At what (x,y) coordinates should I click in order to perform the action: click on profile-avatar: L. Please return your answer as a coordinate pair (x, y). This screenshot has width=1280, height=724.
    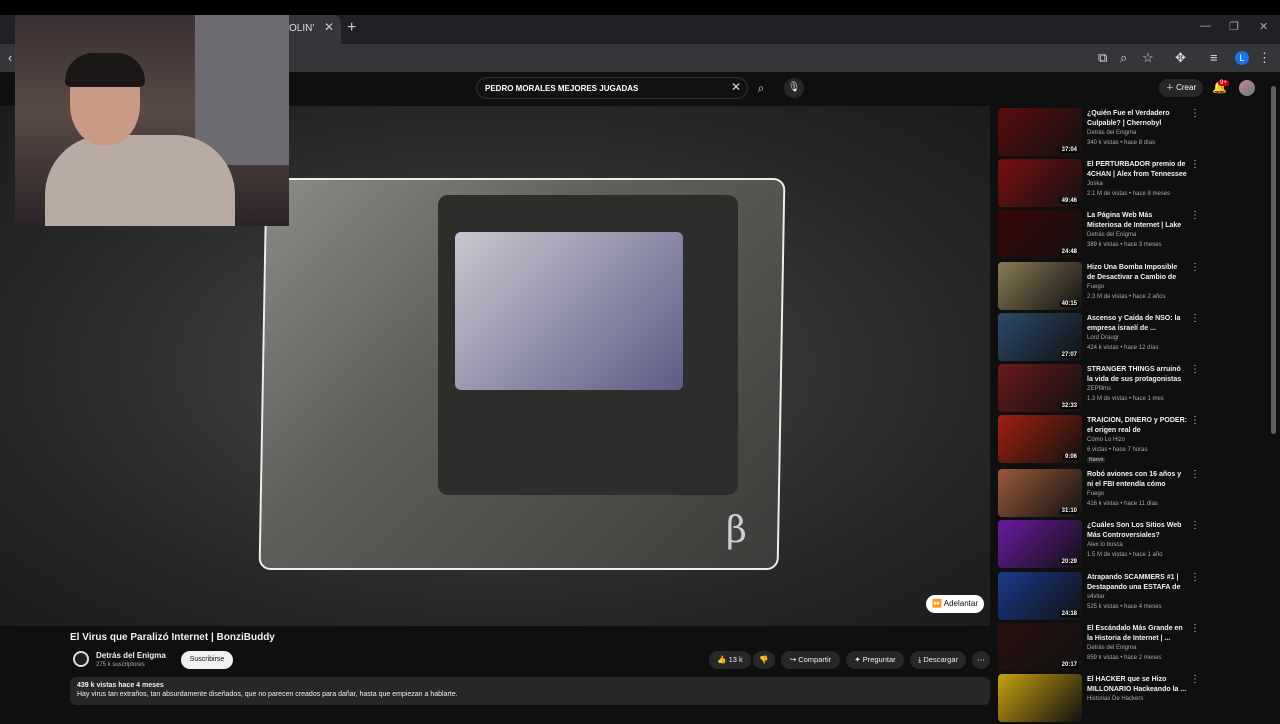
    Looking at the image, I should click on (1242, 58).